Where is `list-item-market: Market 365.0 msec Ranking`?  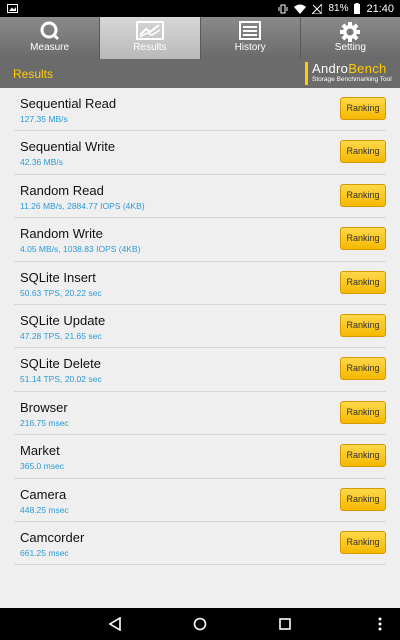 list-item-market: Market 365.0 msec Ranking is located at coordinates (200, 457).